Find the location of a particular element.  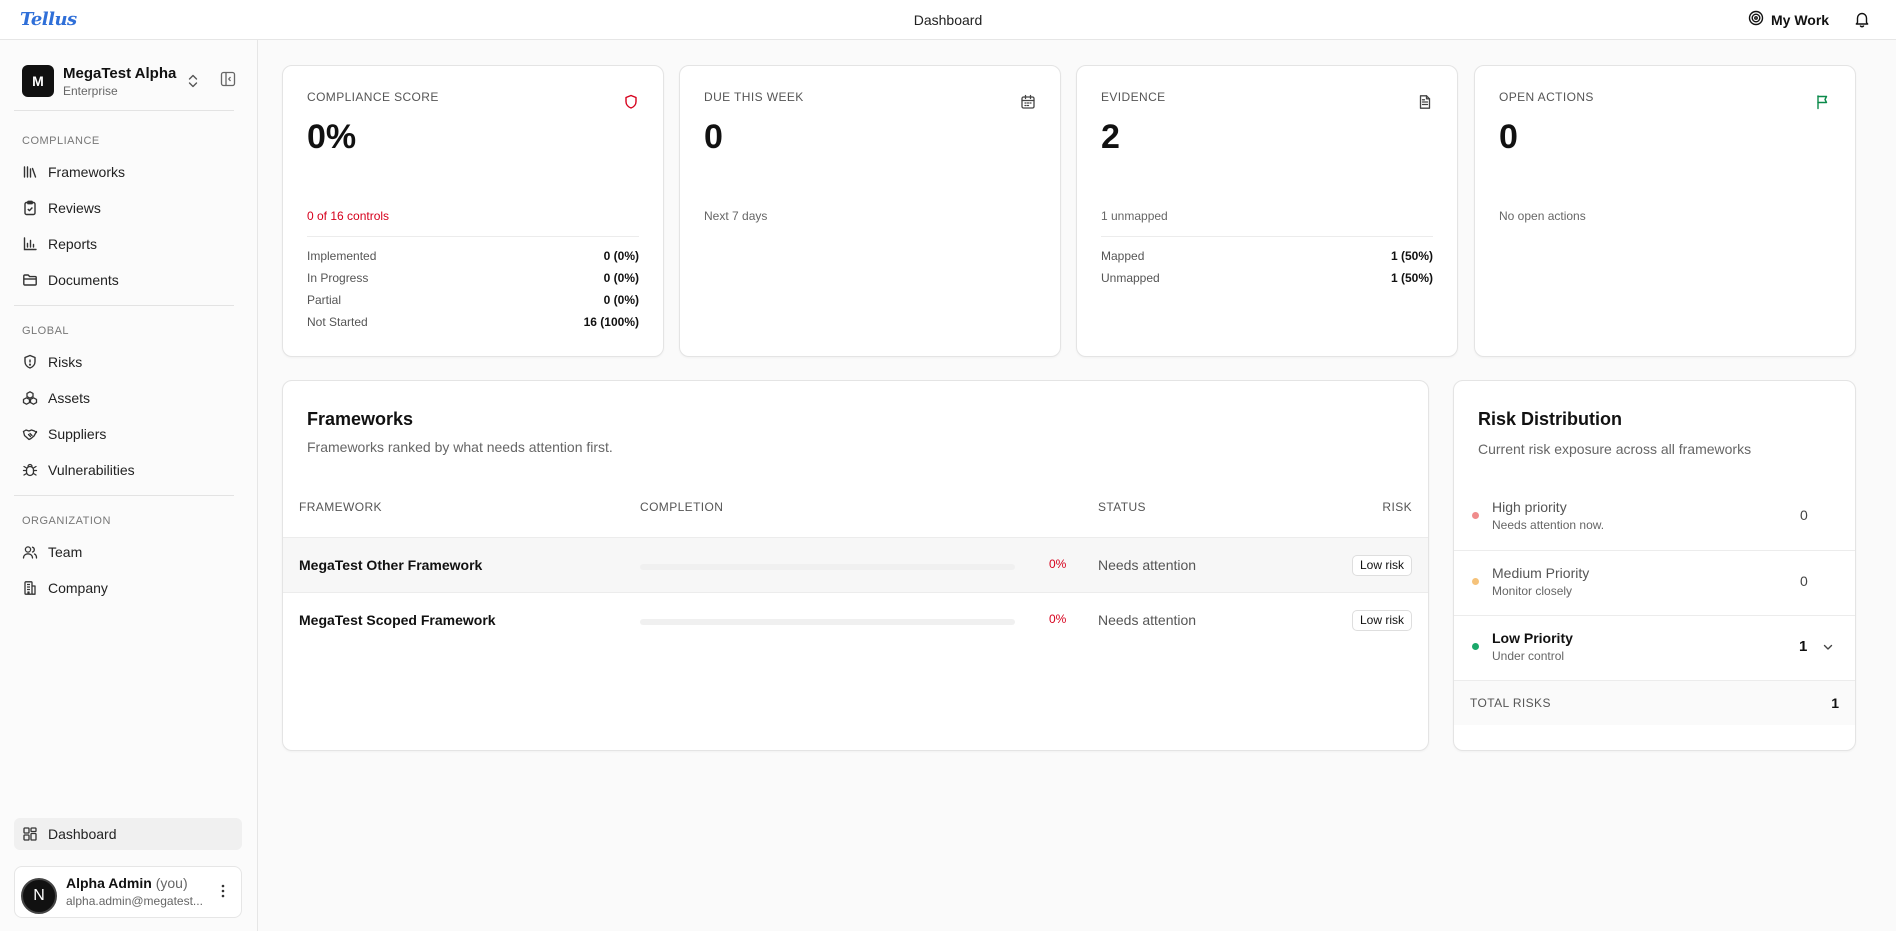

library-icon is located at coordinates (30, 172).